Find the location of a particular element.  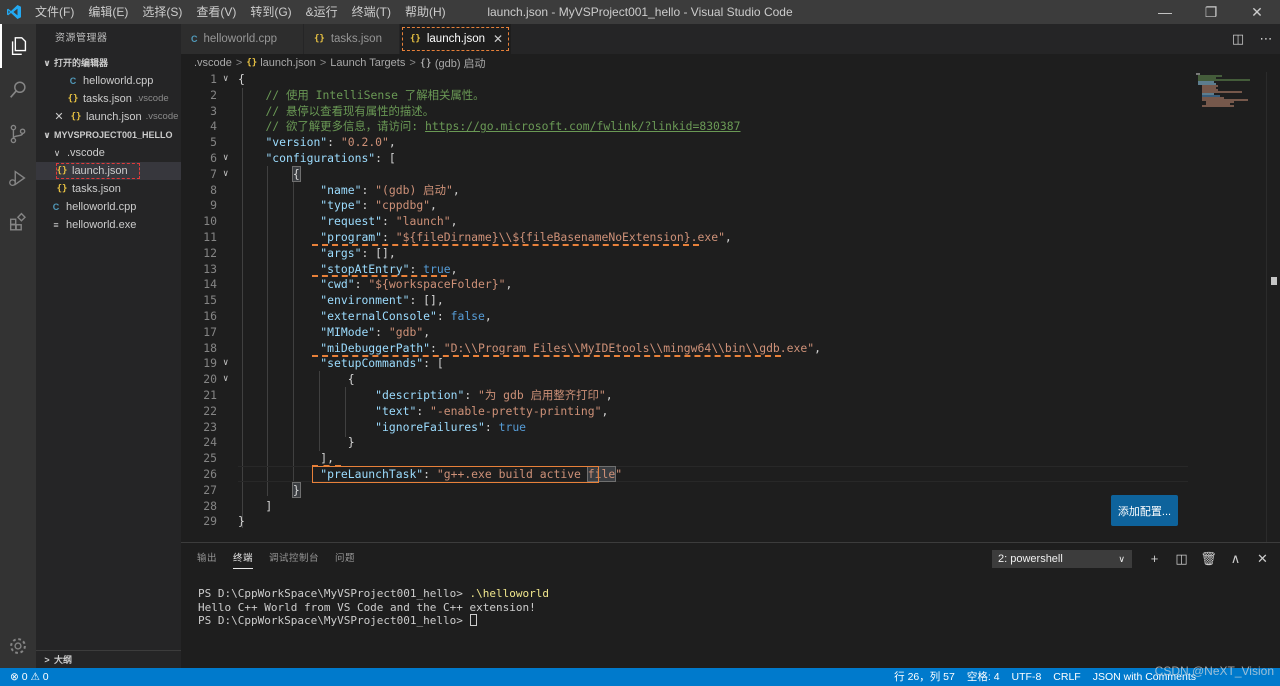

tab-tasks-json: {} tasks.json is located at coordinates (352, 39).